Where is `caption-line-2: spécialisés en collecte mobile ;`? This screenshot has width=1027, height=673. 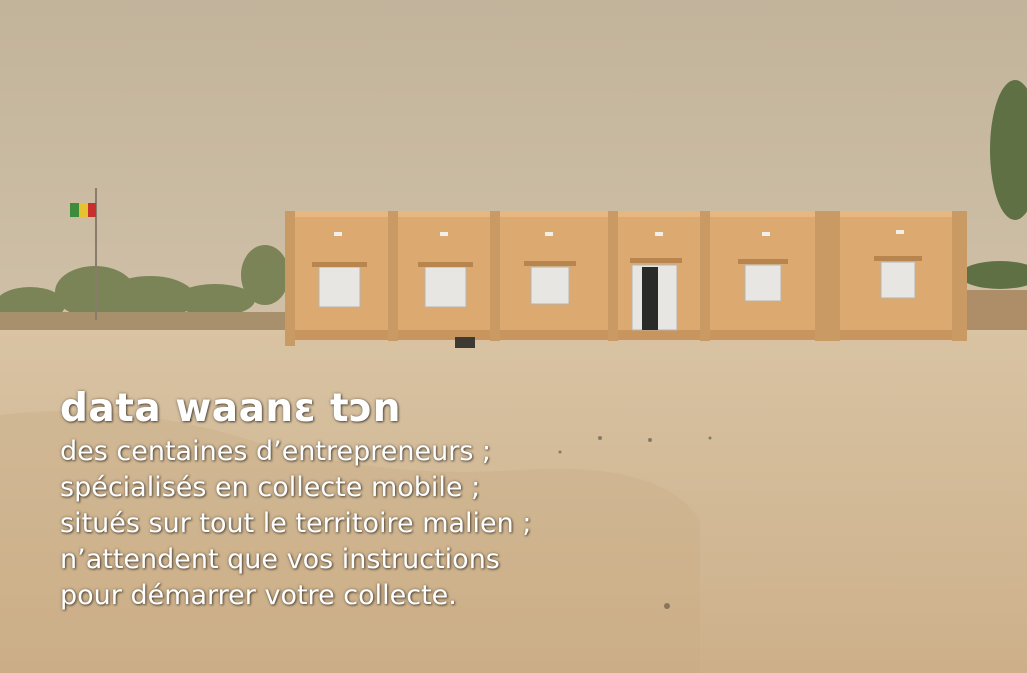
caption-line-2: spécialisés en collecte mobile ; is located at coordinates (270, 487).